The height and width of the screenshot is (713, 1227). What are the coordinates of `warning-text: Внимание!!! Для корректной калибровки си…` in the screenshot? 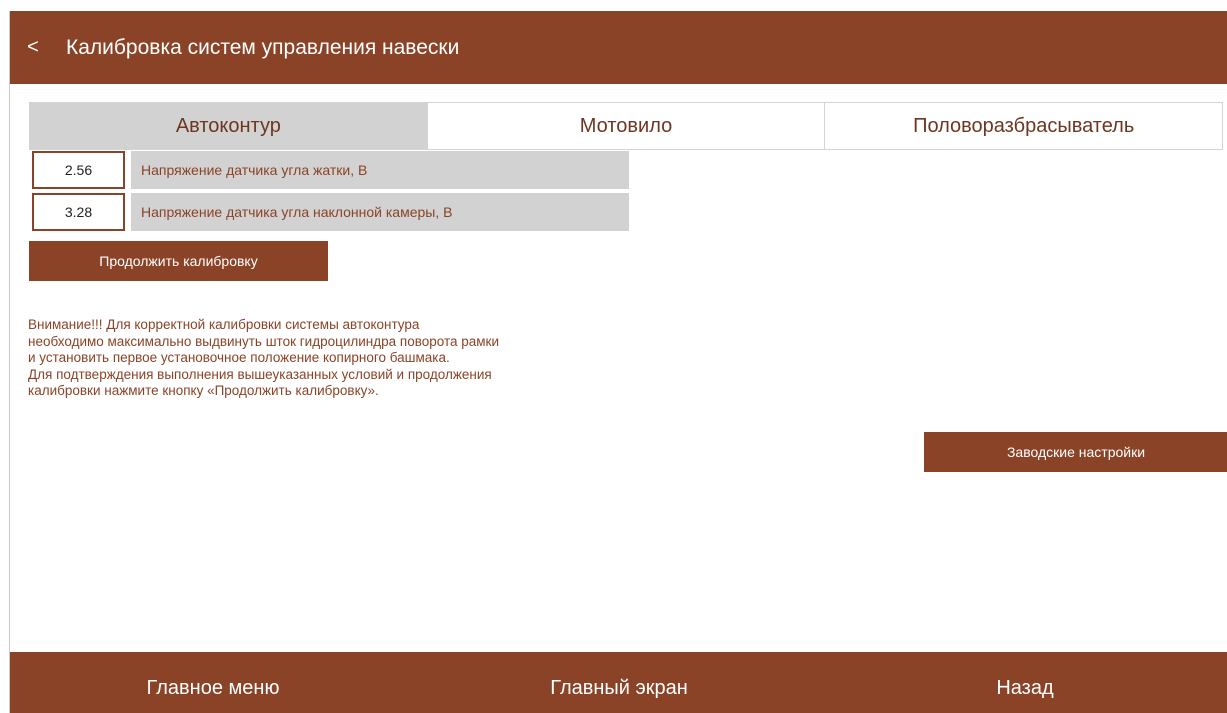 It's located at (378, 358).